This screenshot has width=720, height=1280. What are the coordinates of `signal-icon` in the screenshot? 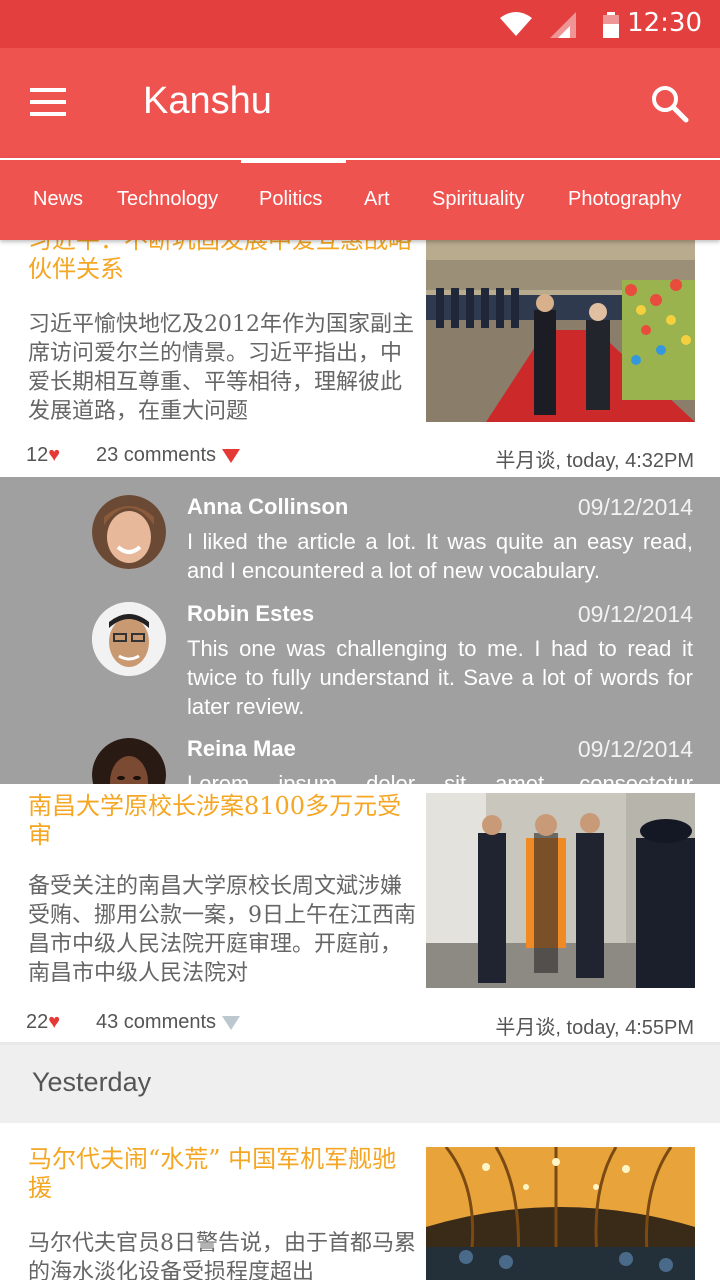 It's located at (563, 25).